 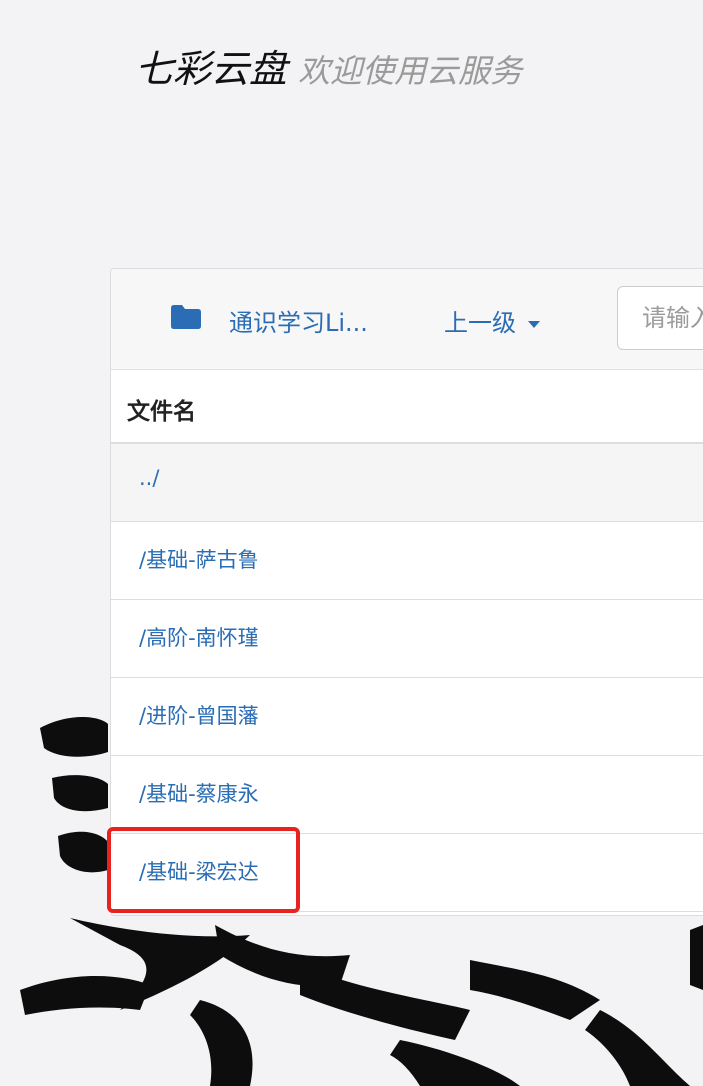 What do you see at coordinates (407, 561) in the screenshot?
I see `table-row: /基础-萨古鲁` at bounding box center [407, 561].